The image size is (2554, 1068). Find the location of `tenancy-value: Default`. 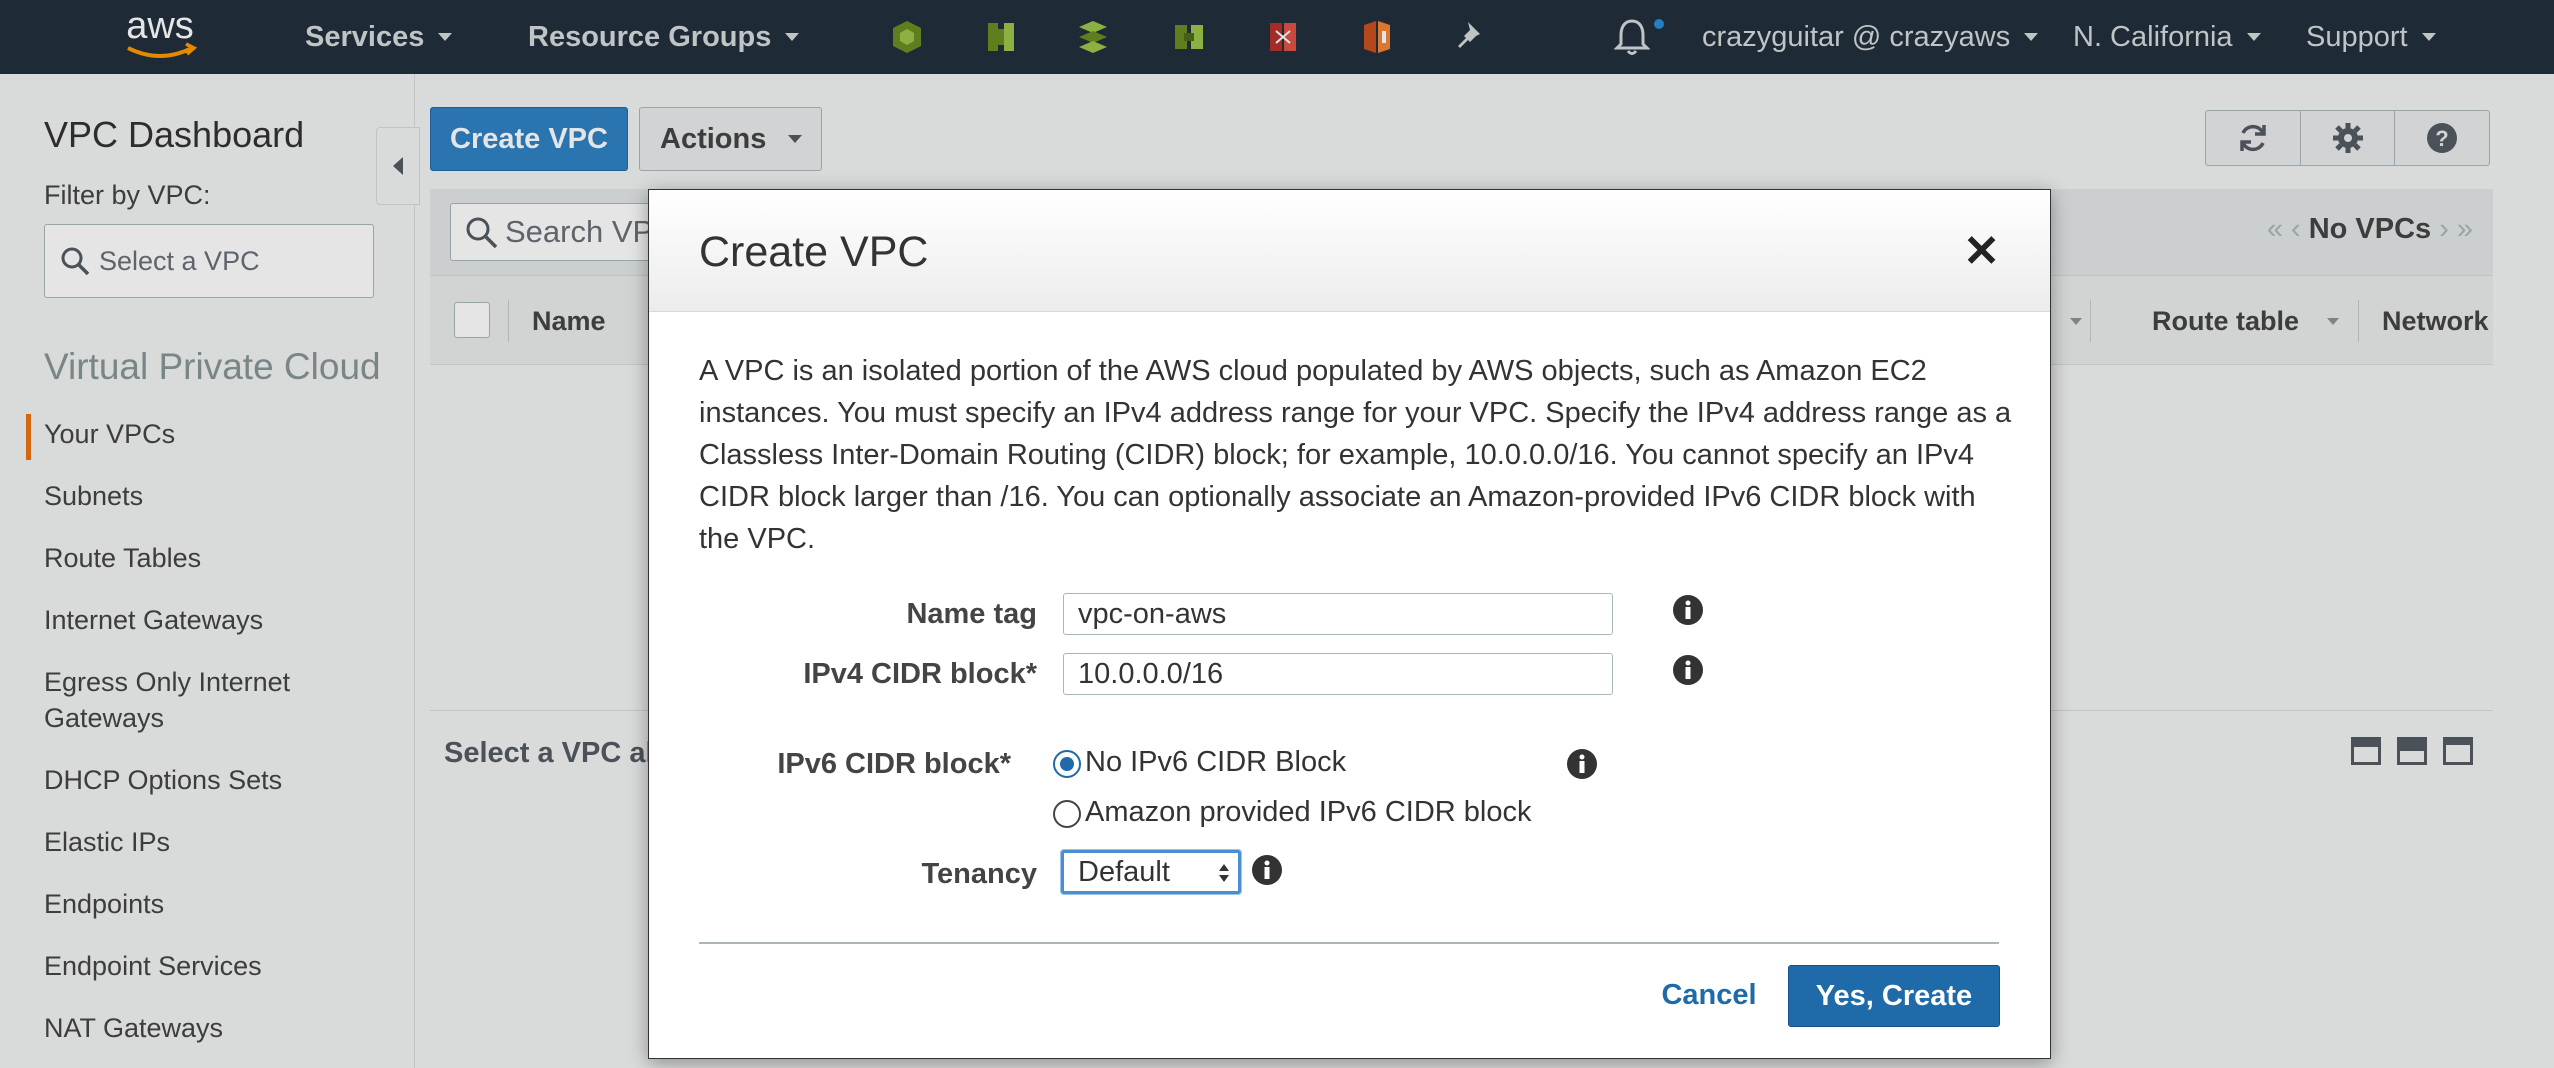

tenancy-value: Default is located at coordinates (1124, 871).